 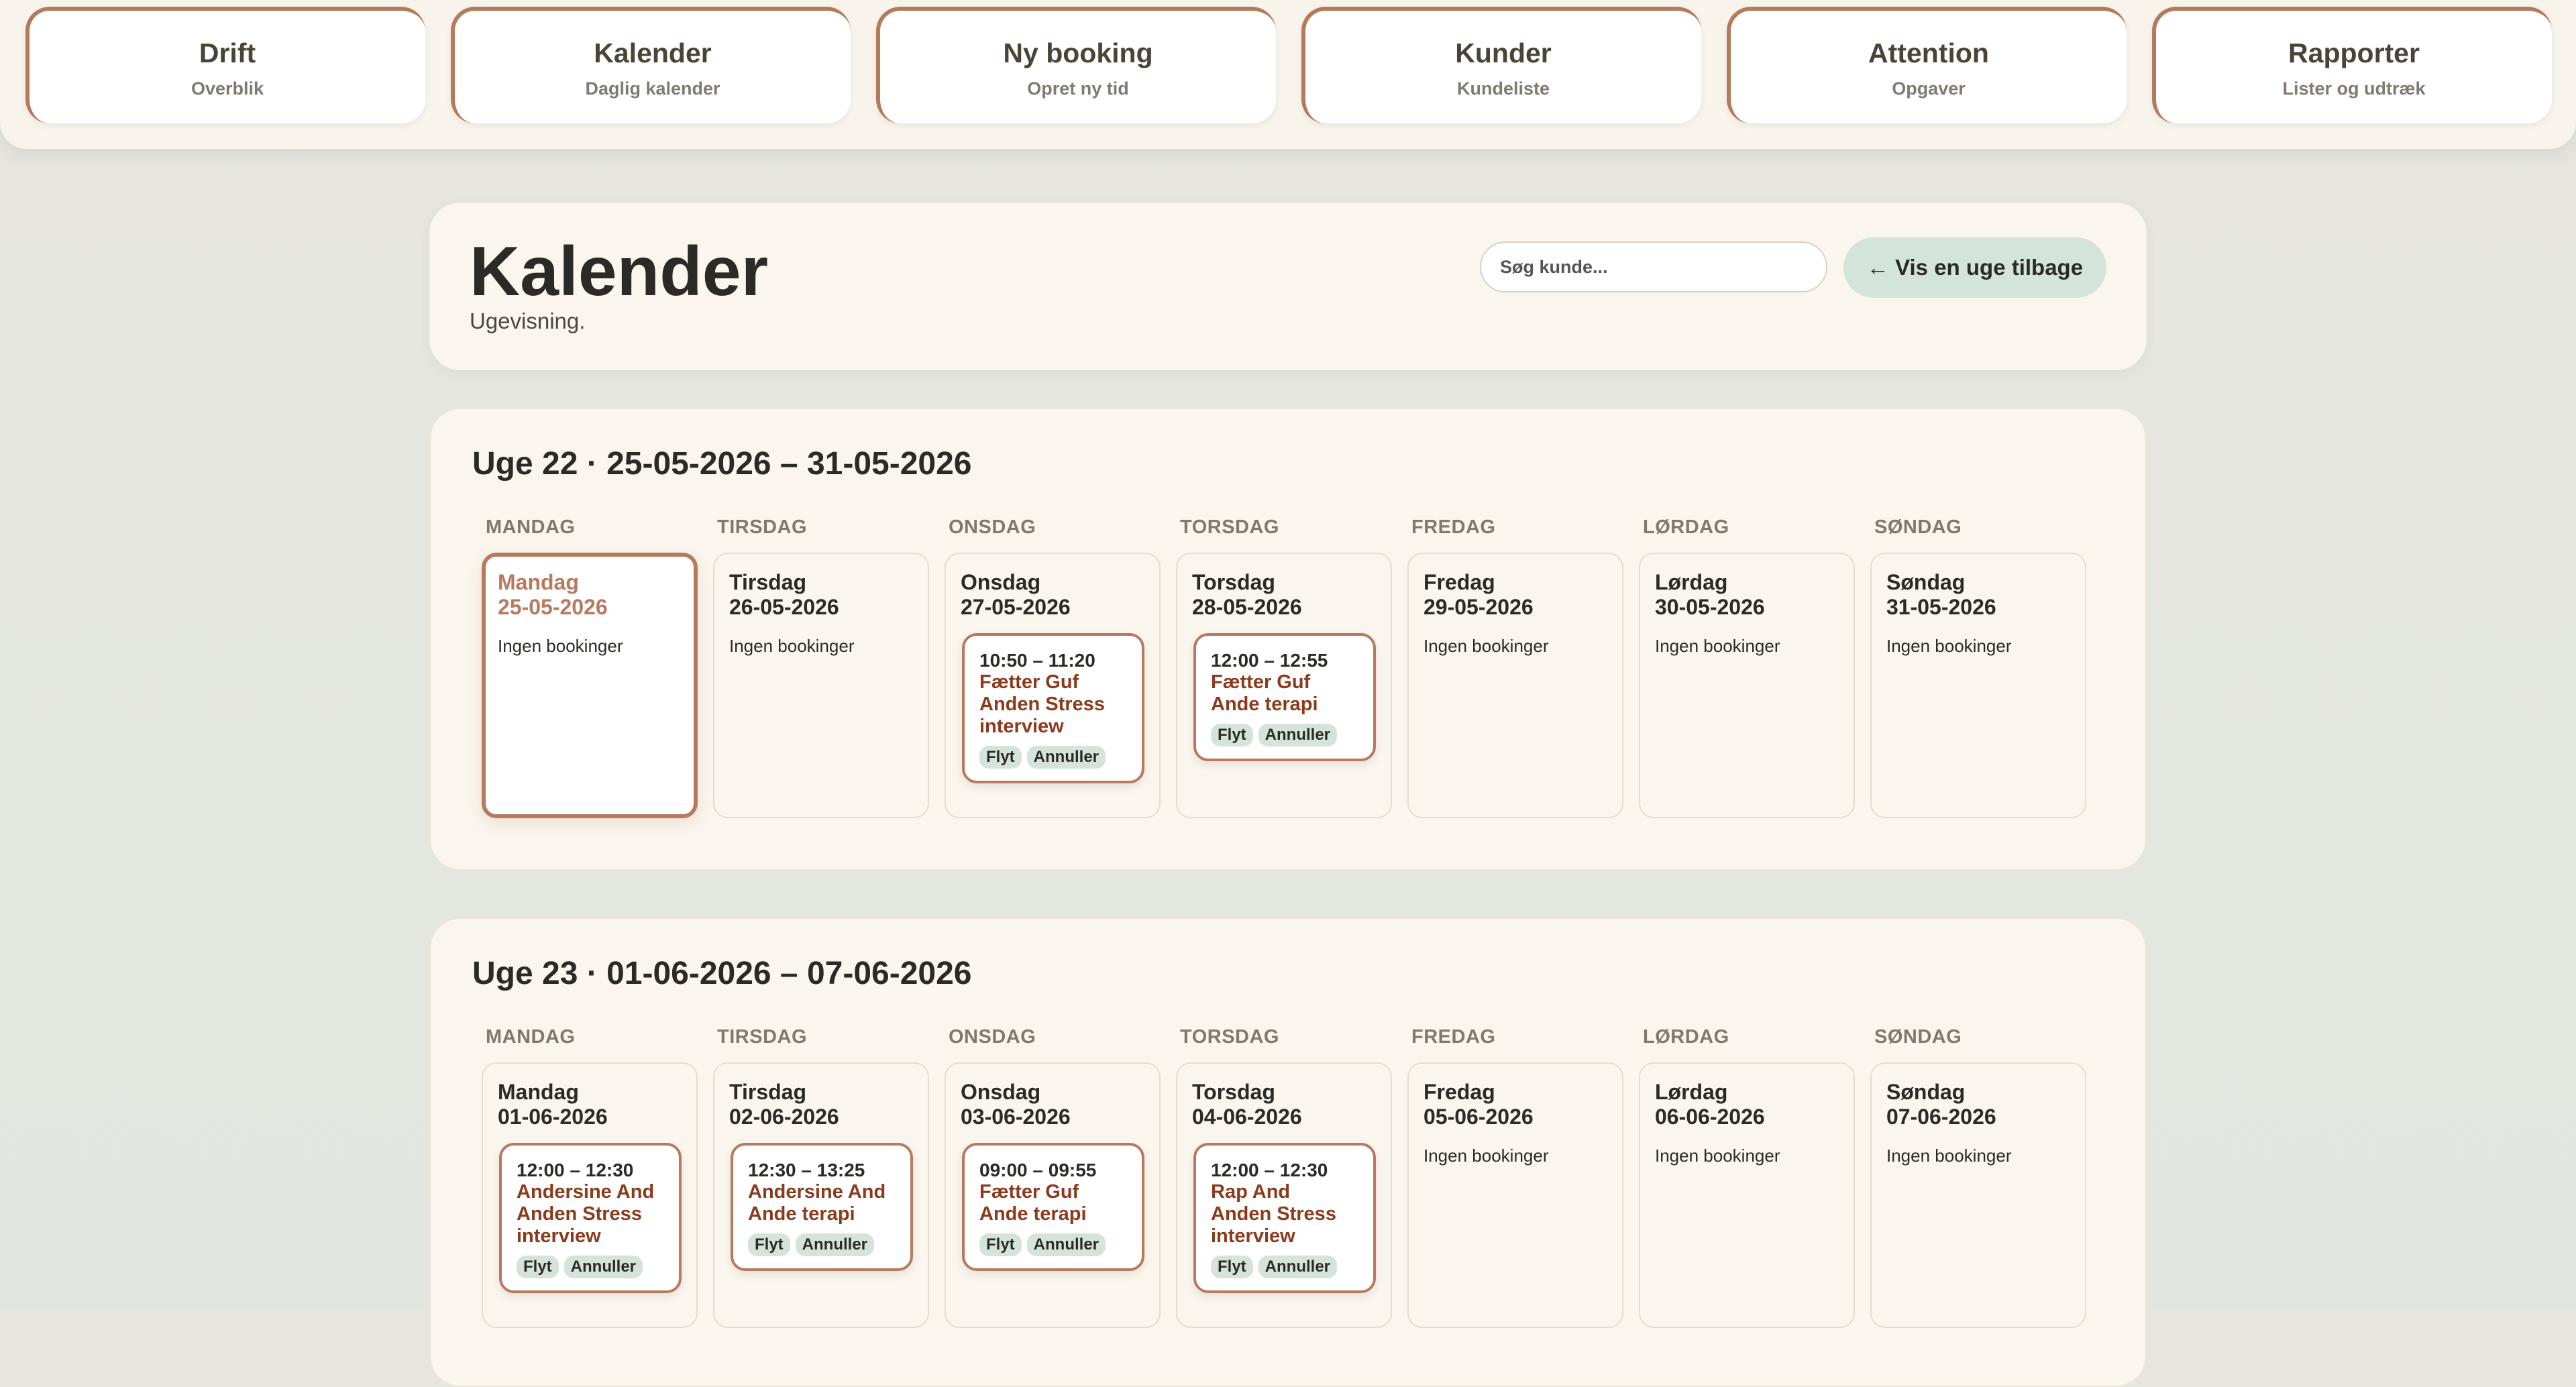 What do you see at coordinates (1251, 1192) in the screenshot?
I see `booking-customer: Rap And` at bounding box center [1251, 1192].